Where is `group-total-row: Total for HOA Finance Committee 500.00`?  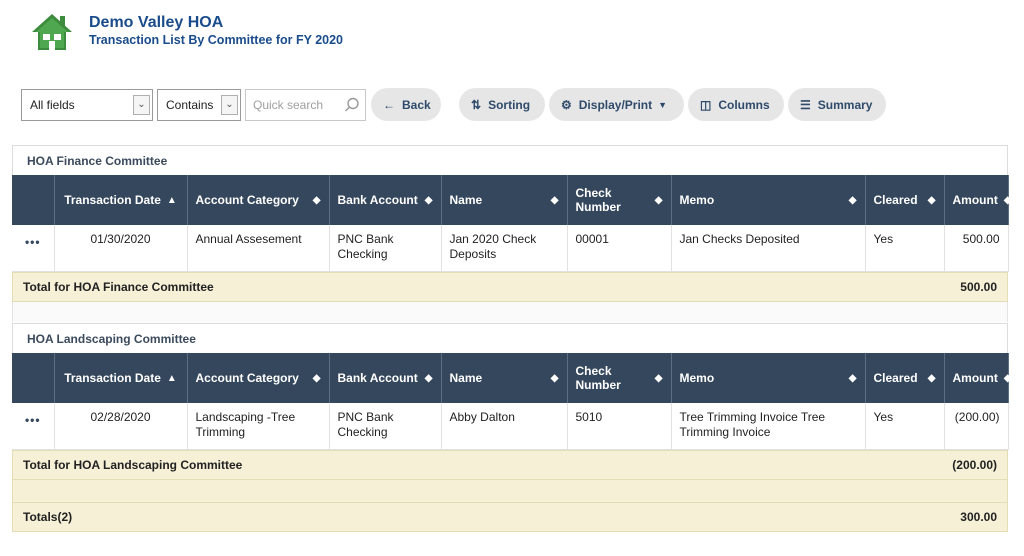 group-total-row: Total for HOA Finance Committee 500.00 is located at coordinates (510, 286).